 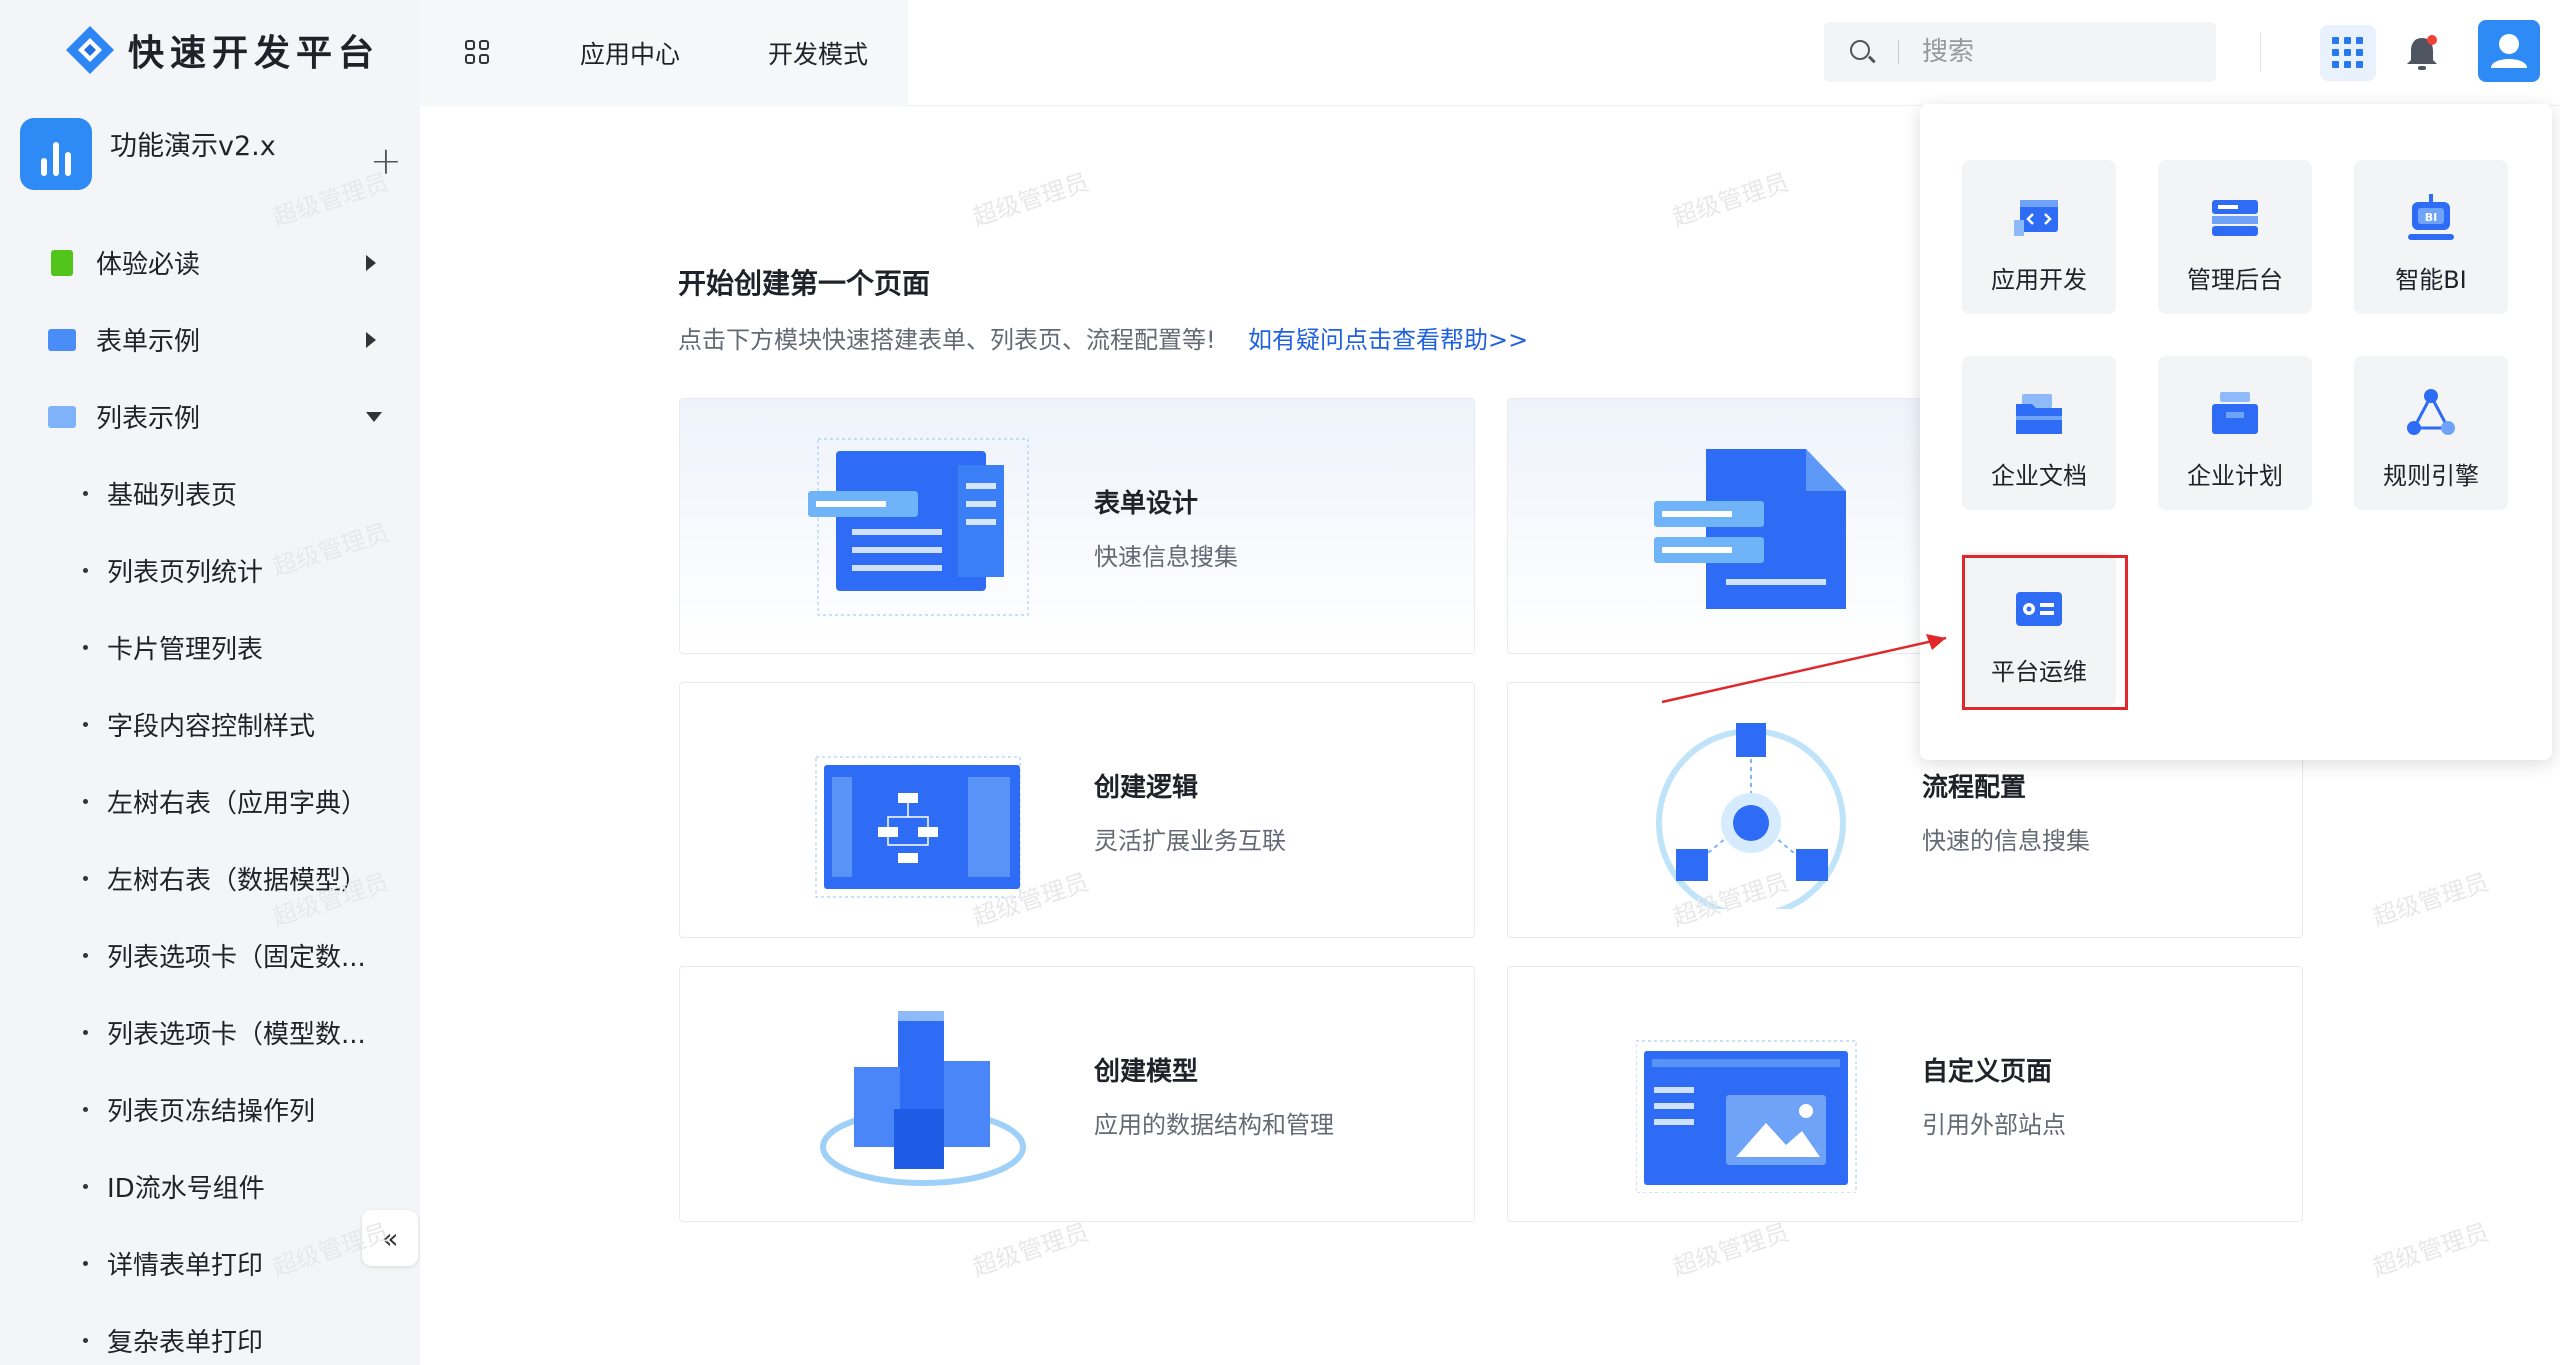 I want to click on search-icon, so click(x=1860, y=50).